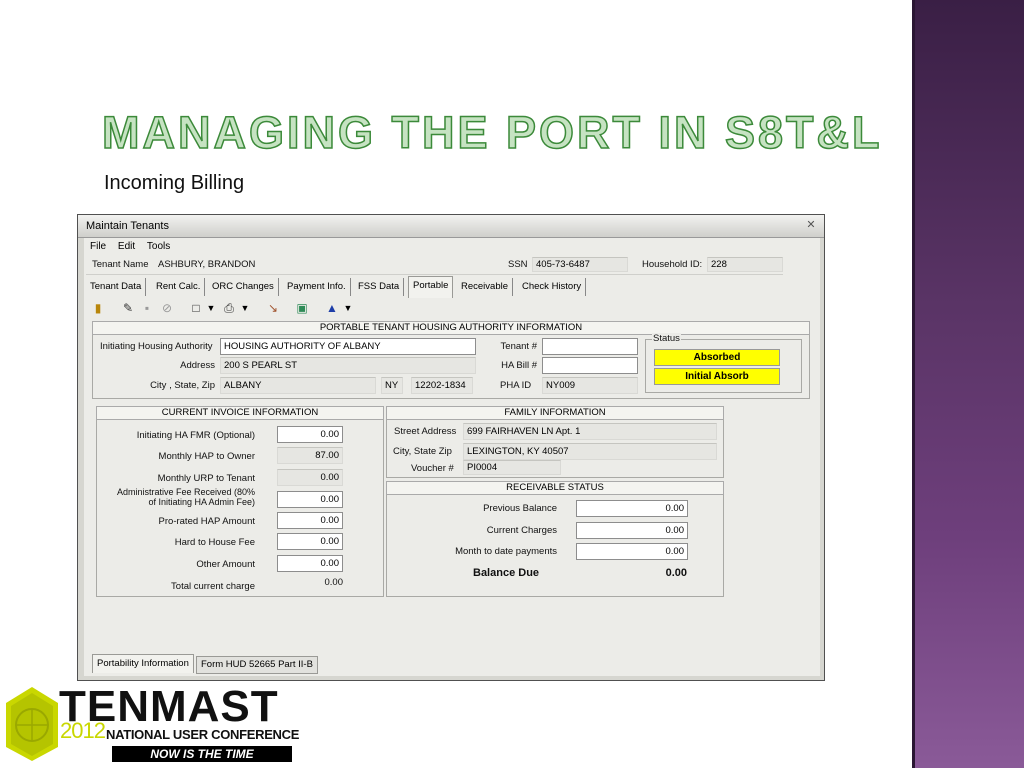 This screenshot has height=768, width=1024. What do you see at coordinates (590, 365) in the screenshot?
I see `ha-bill-field` at bounding box center [590, 365].